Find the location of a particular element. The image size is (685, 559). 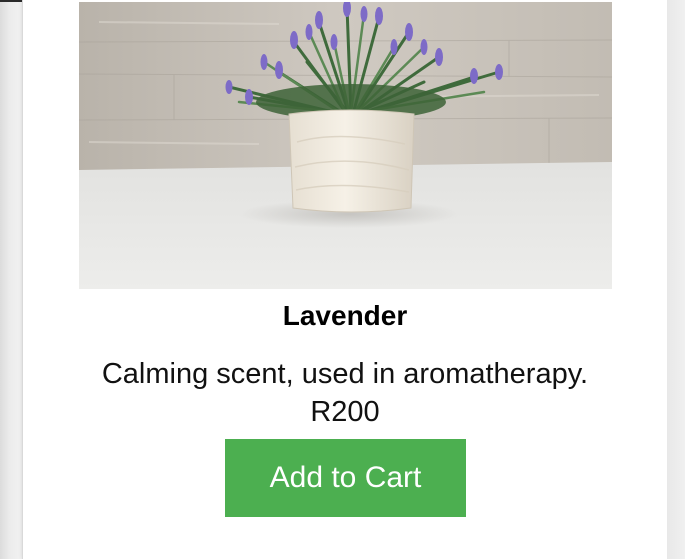

product-name: Lavender is located at coordinates (345, 315).